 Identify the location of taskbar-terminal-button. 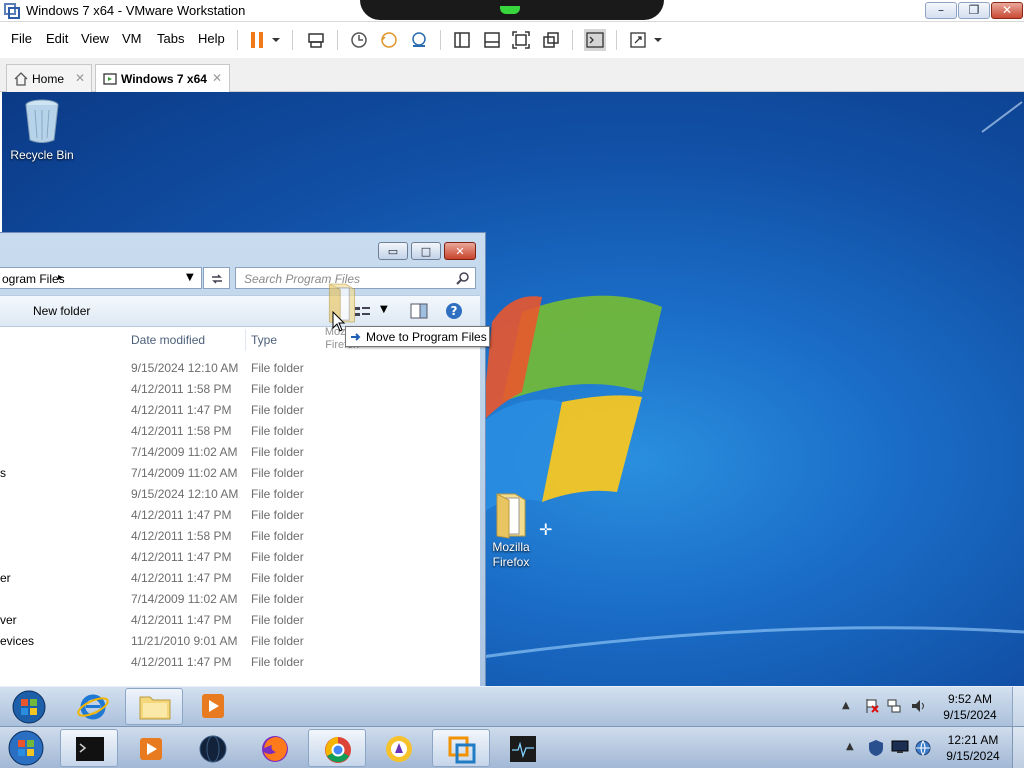
(89, 748).